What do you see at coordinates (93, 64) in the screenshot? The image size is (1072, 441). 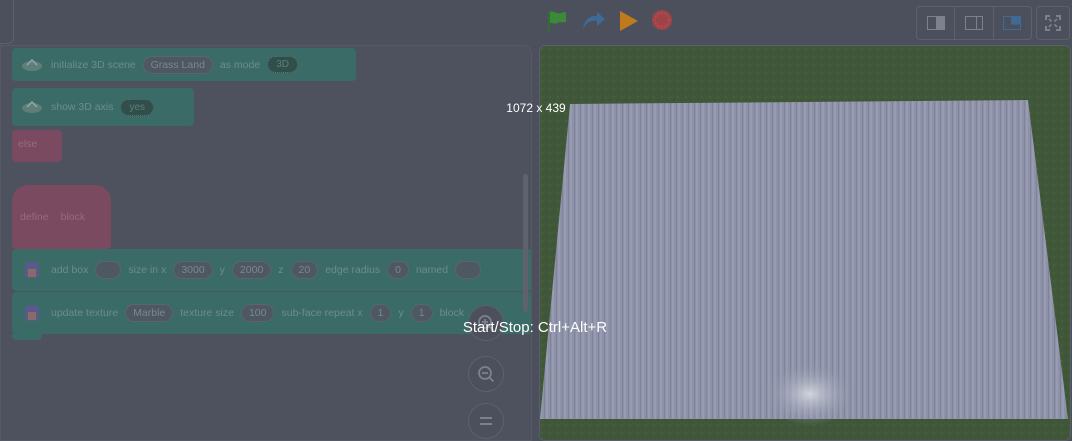 I see `block-label: initialize 3D scene` at bounding box center [93, 64].